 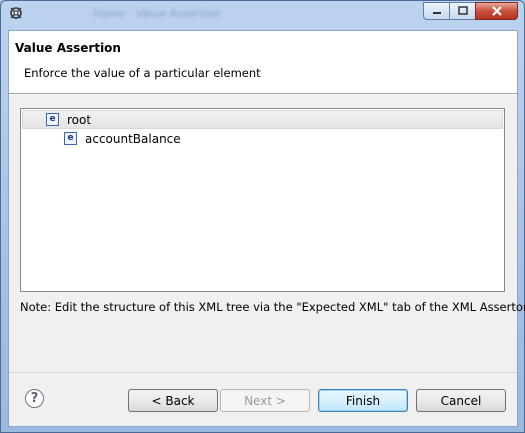 I want to click on back-button: < Back, so click(x=173, y=400).